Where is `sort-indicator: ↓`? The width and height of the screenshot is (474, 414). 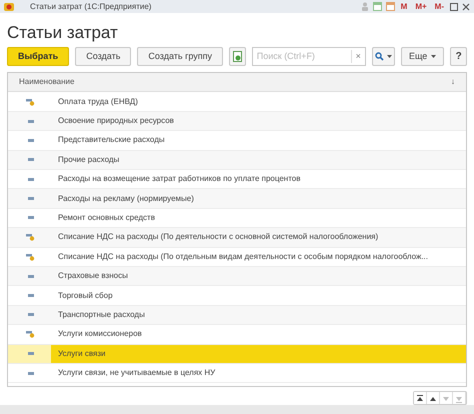
sort-indicator: ↓ is located at coordinates (453, 82).